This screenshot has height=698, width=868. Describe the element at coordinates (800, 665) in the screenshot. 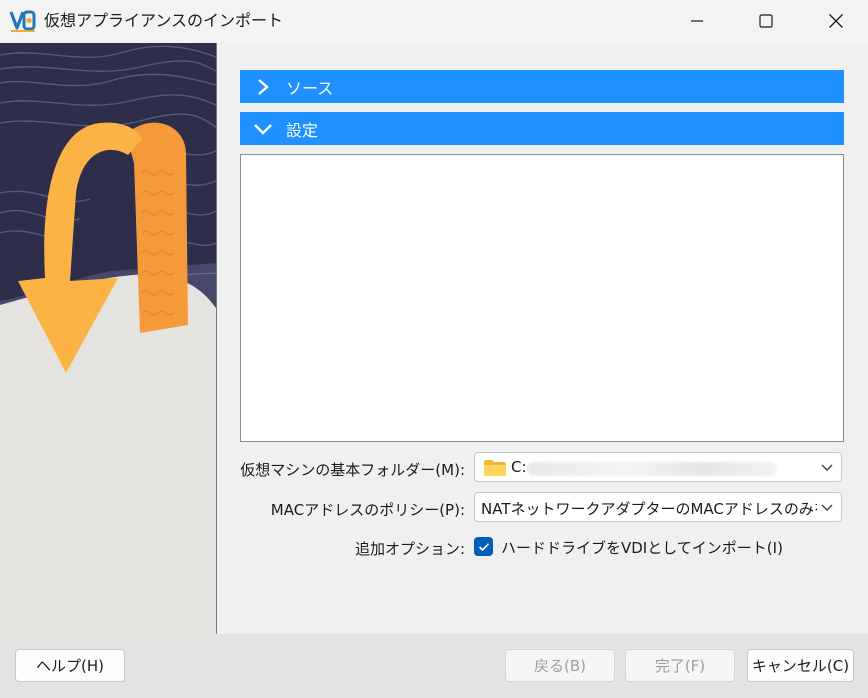

I see `cancel-button: キャンセル(C)` at that location.